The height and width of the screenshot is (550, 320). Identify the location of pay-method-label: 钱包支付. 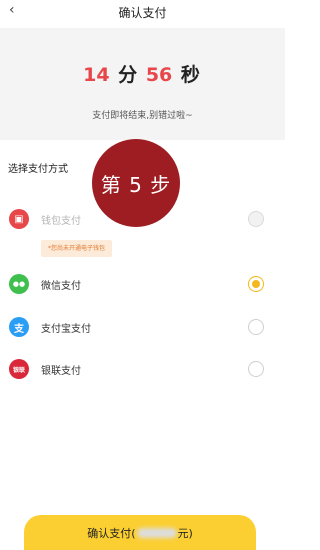
(61, 221).